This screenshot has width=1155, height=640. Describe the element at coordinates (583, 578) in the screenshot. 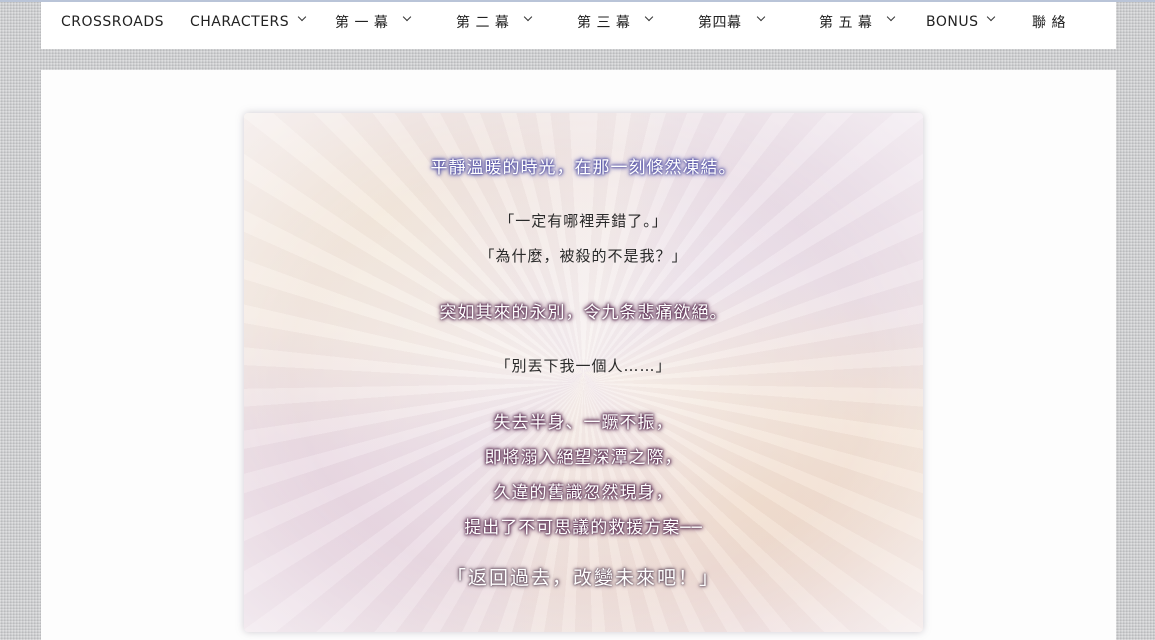

I see `story-tagline: 「返回過去，改變未來吧！」` at that location.